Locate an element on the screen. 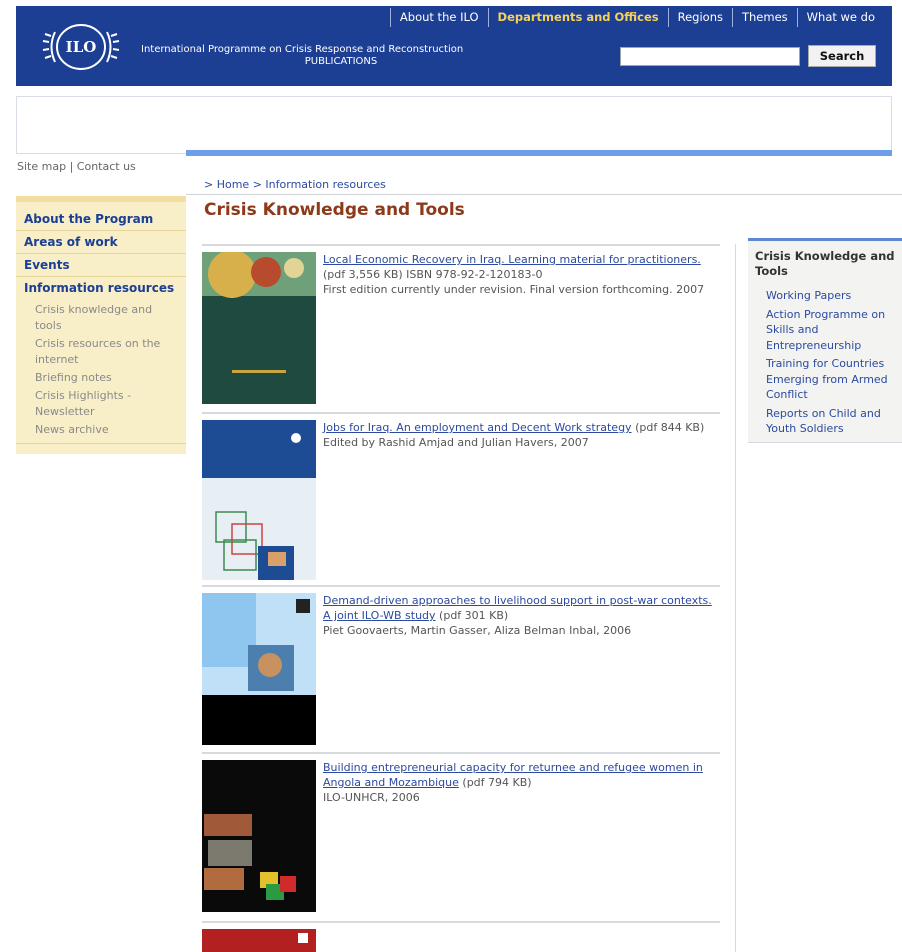 This screenshot has height=952, width=902. publication-meta: (pdf 3,556 KB) ISBN 978-92-2-120183-0 is located at coordinates (433, 274).